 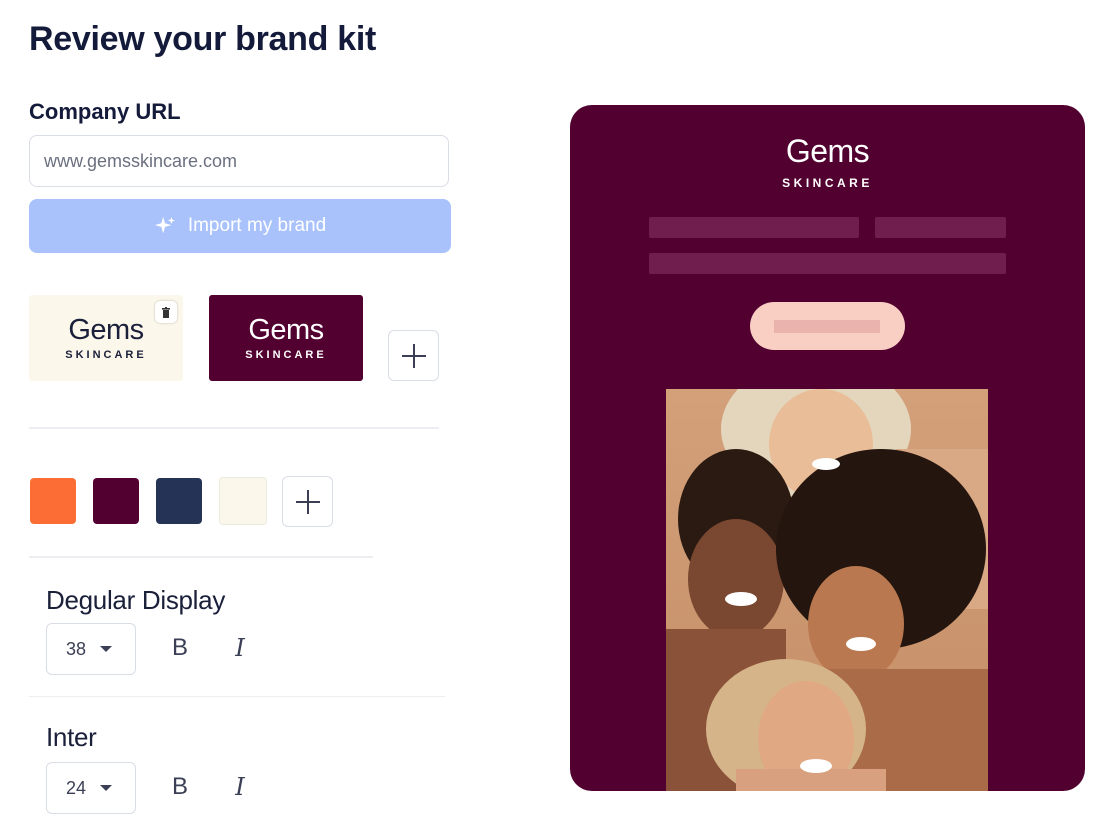 What do you see at coordinates (257, 225) in the screenshot?
I see `import-brand-label: Import my brand` at bounding box center [257, 225].